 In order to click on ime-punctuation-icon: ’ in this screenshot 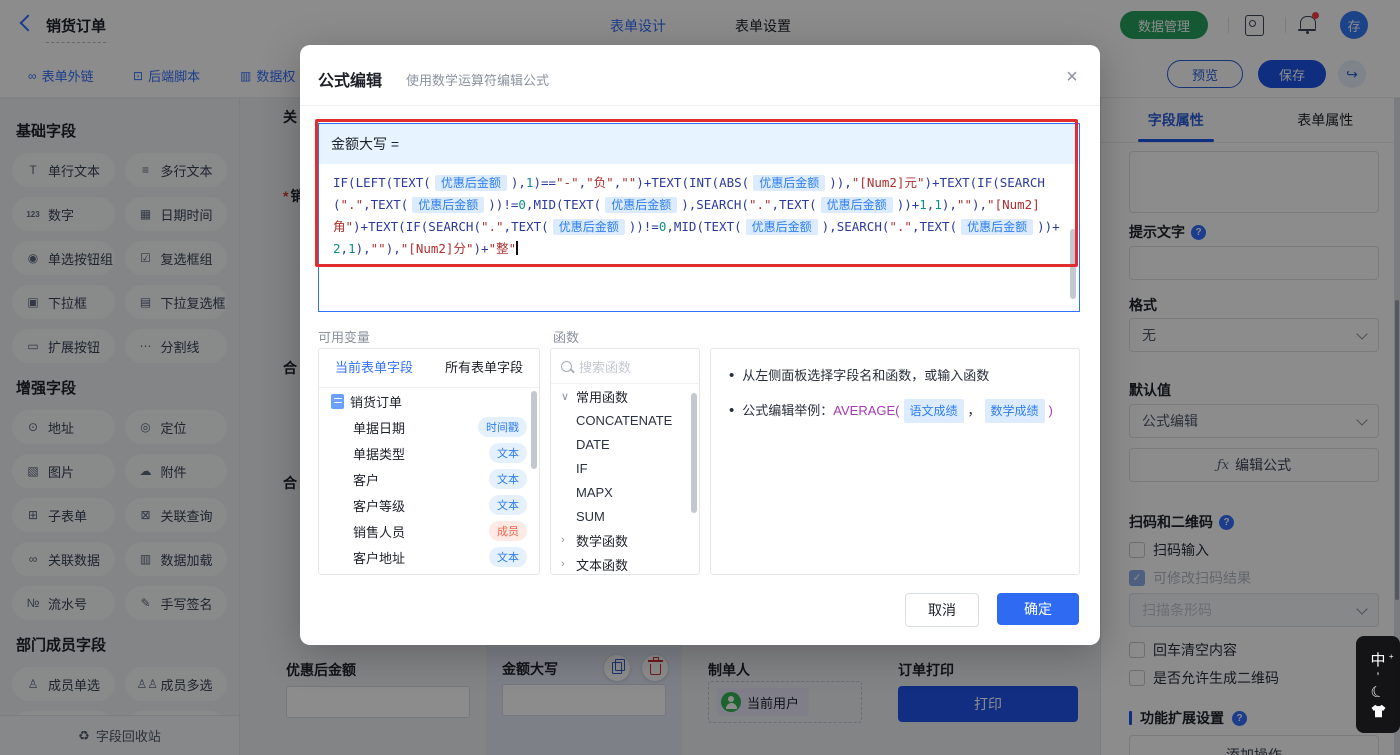, I will do `click(1378, 677)`.